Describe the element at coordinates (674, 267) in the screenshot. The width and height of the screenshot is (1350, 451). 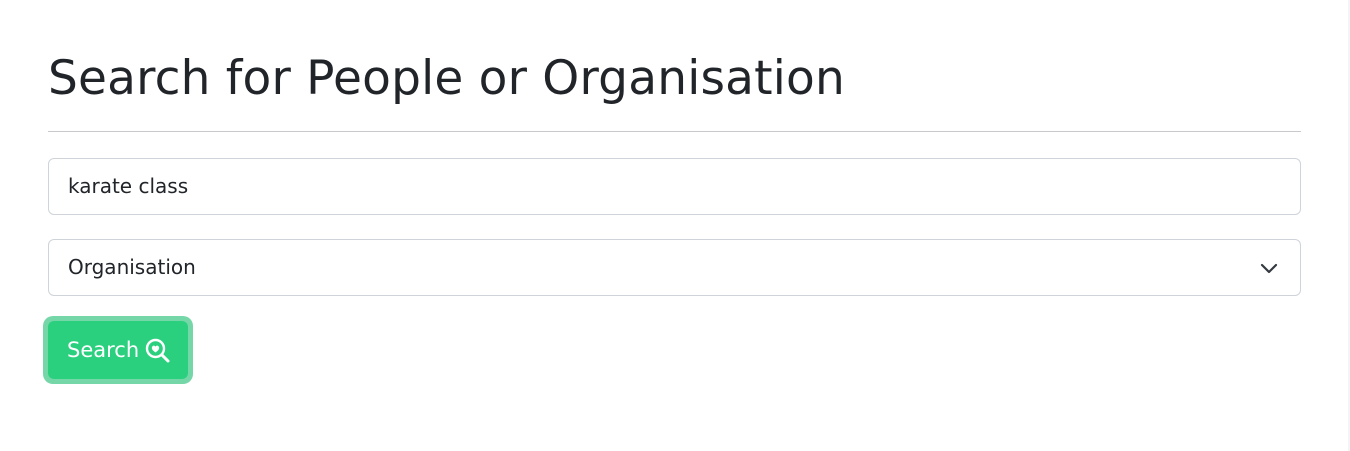
I see `search-type-select: Organisation` at that location.